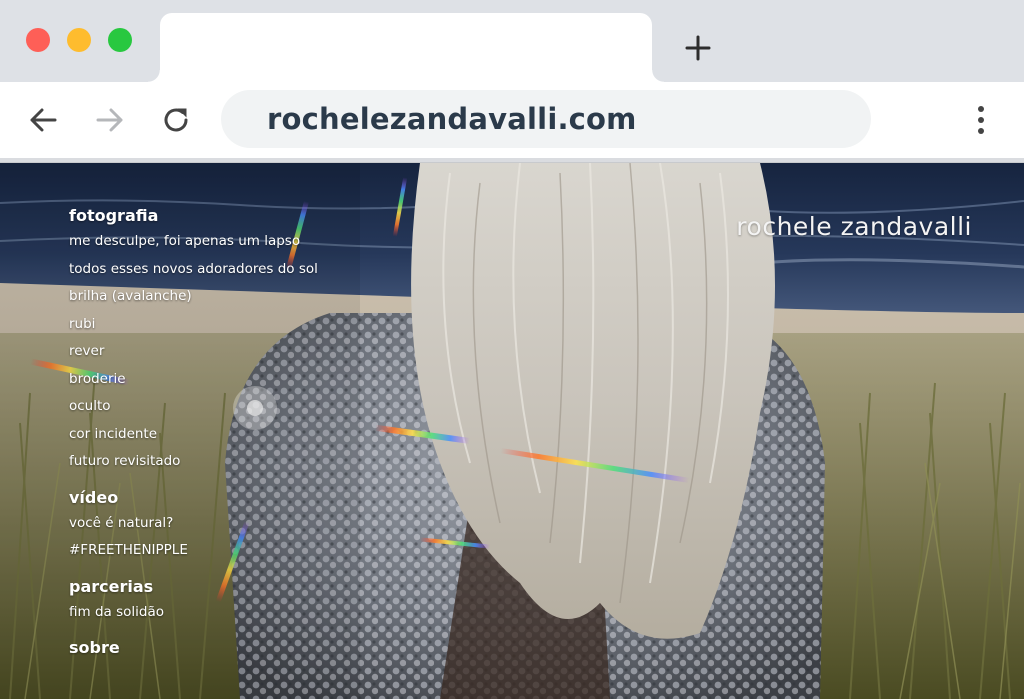  What do you see at coordinates (219, 325) in the screenshot?
I see `nav-link-rubi: rubi` at bounding box center [219, 325].